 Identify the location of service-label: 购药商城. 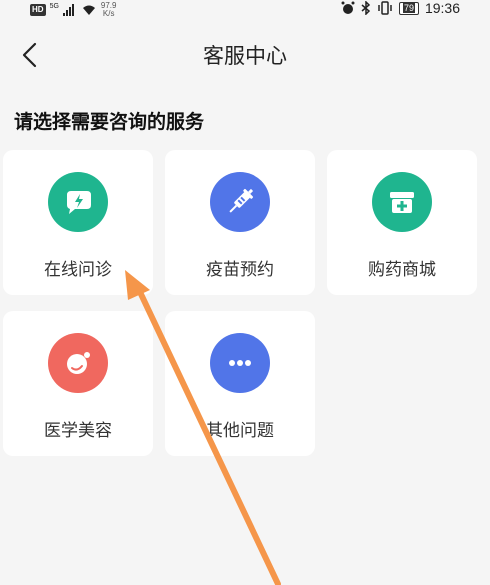
(402, 270).